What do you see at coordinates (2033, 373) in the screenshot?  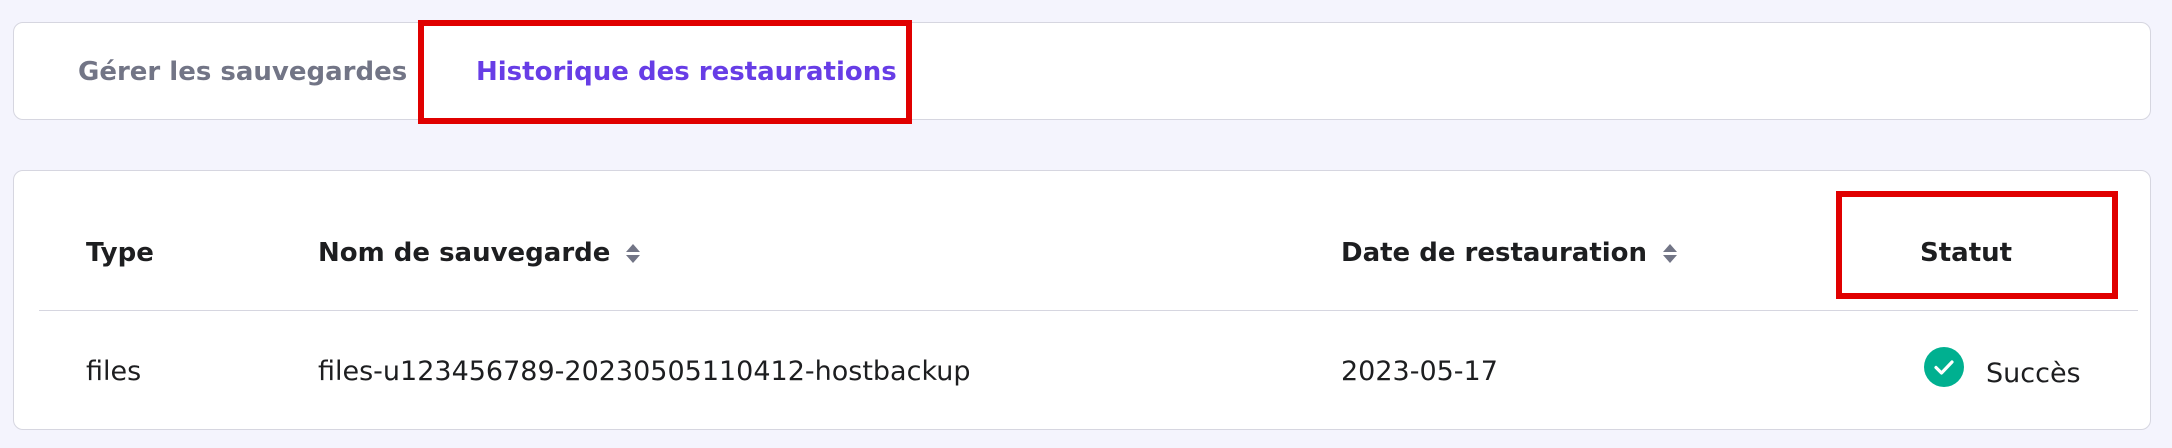 I see `status-badge: Succès` at bounding box center [2033, 373].